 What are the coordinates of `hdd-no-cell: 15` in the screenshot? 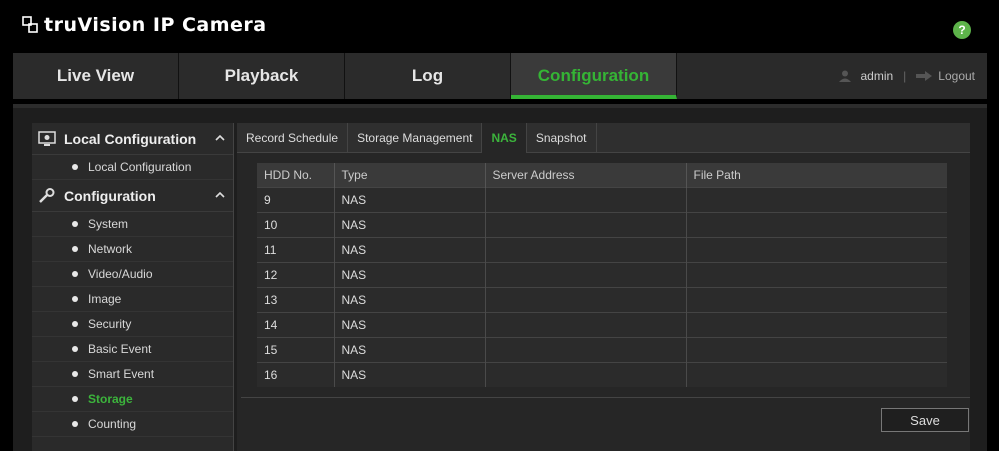 It's located at (296, 349).